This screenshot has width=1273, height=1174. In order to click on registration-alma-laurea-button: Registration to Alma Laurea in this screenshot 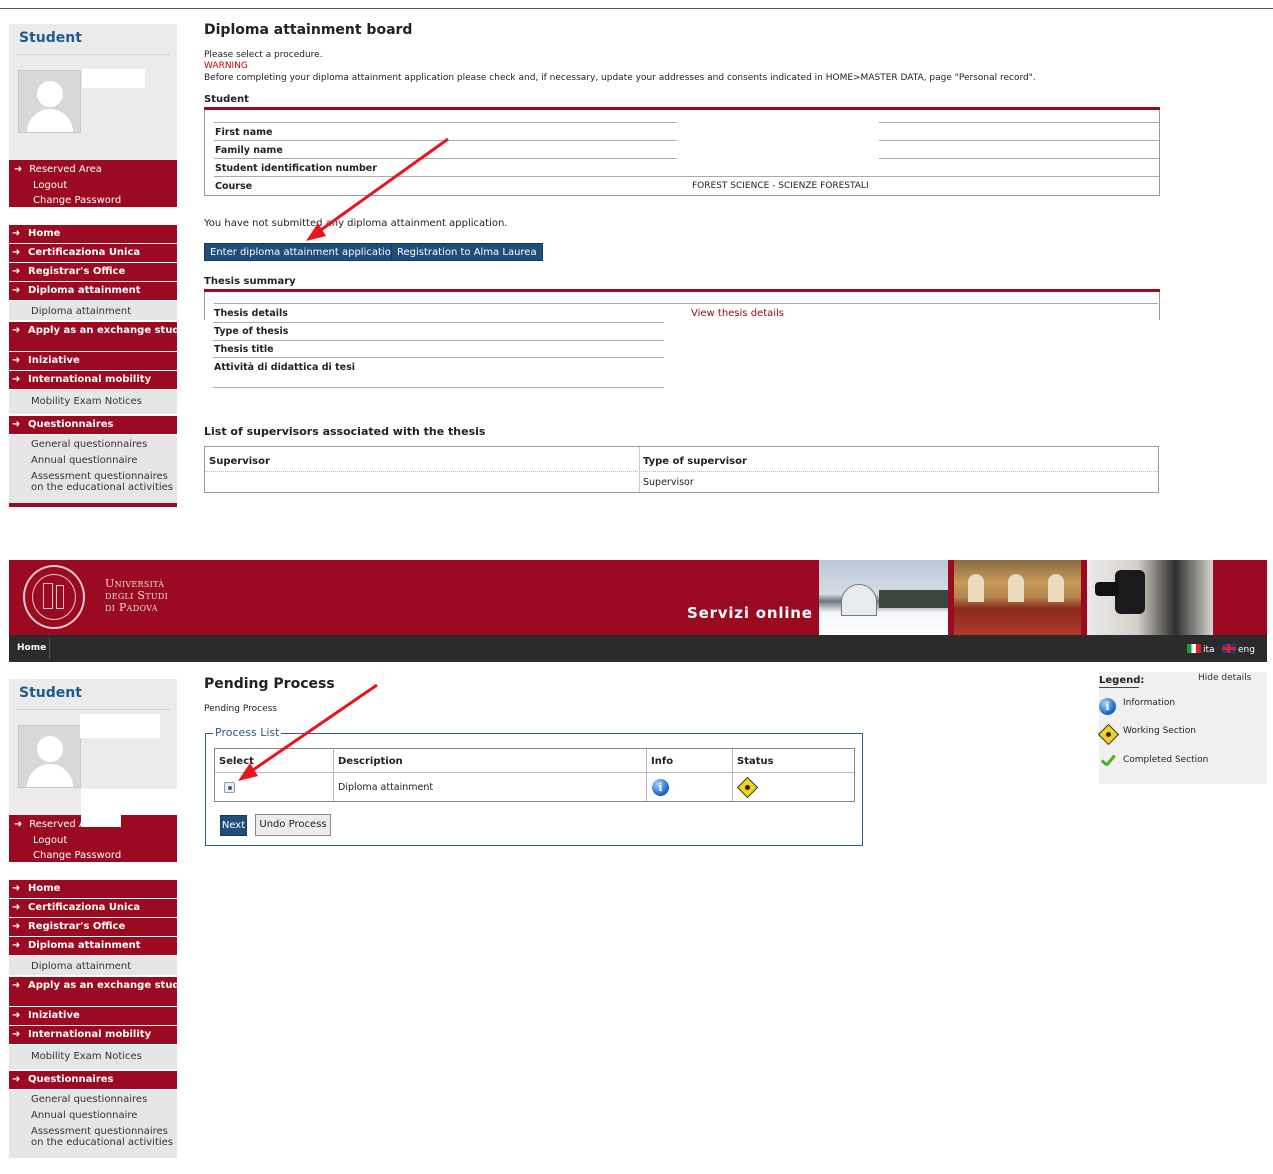, I will do `click(467, 252)`.